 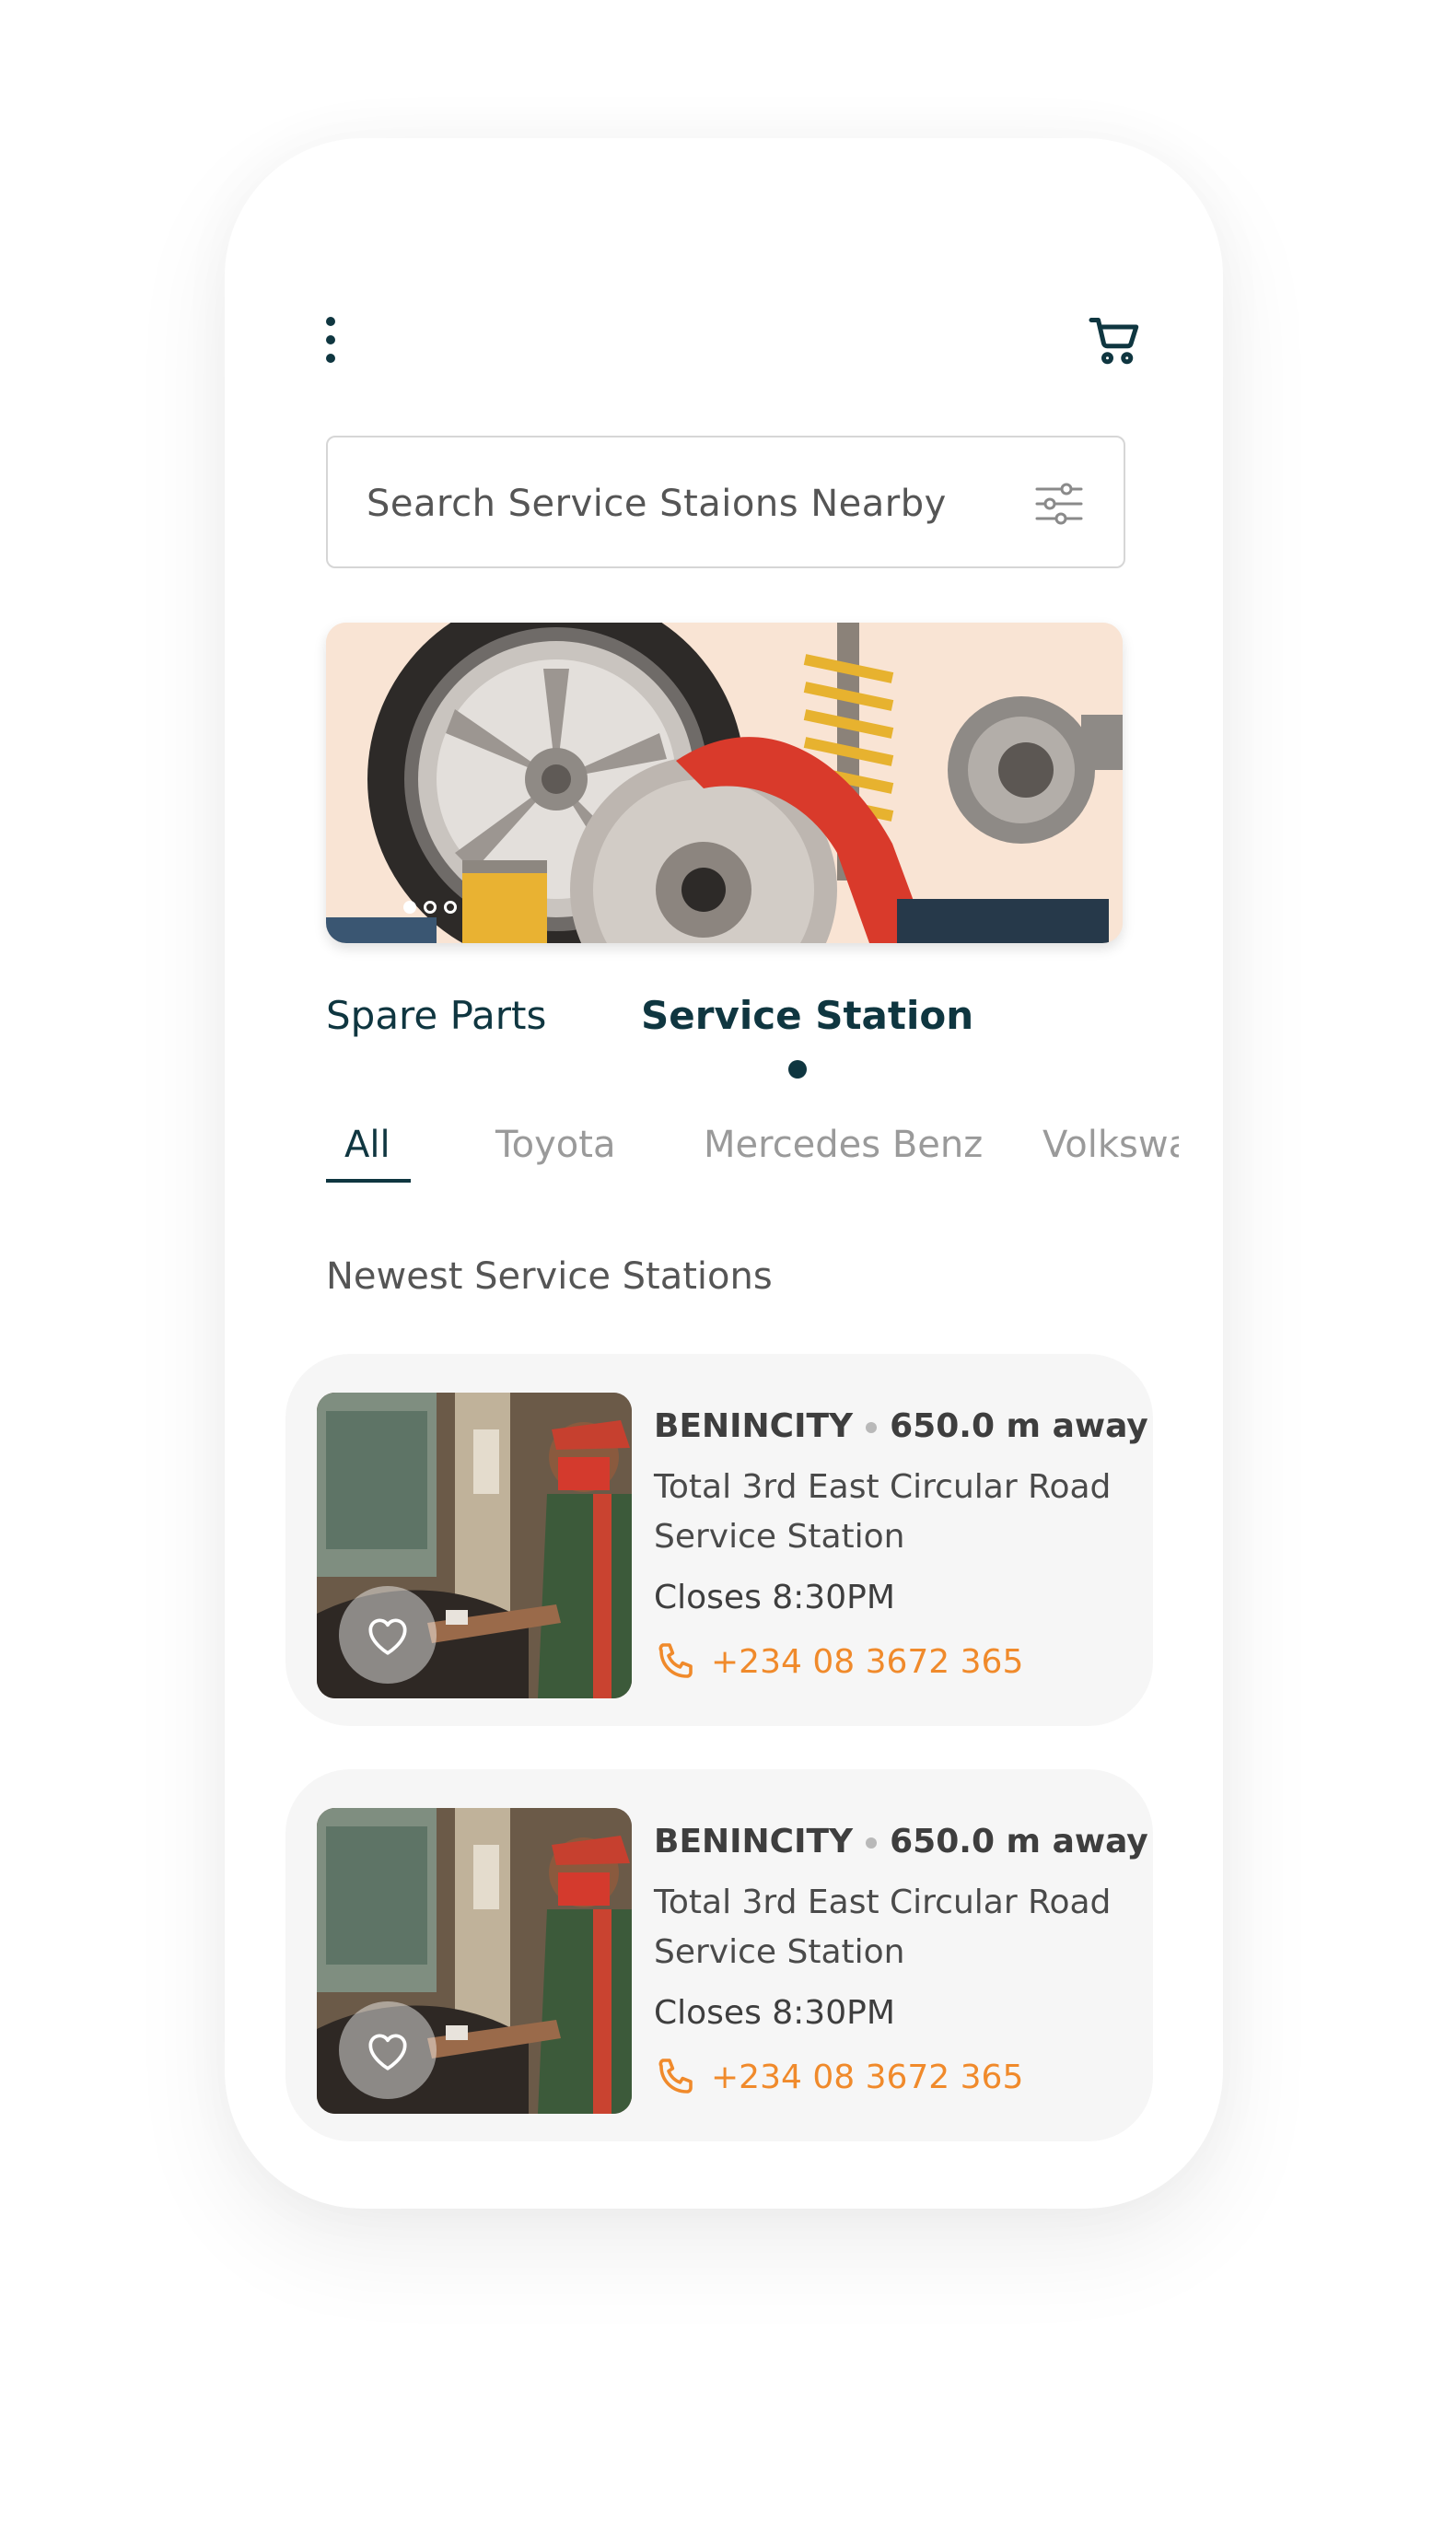 I want to click on promo-banner, so click(x=724, y=783).